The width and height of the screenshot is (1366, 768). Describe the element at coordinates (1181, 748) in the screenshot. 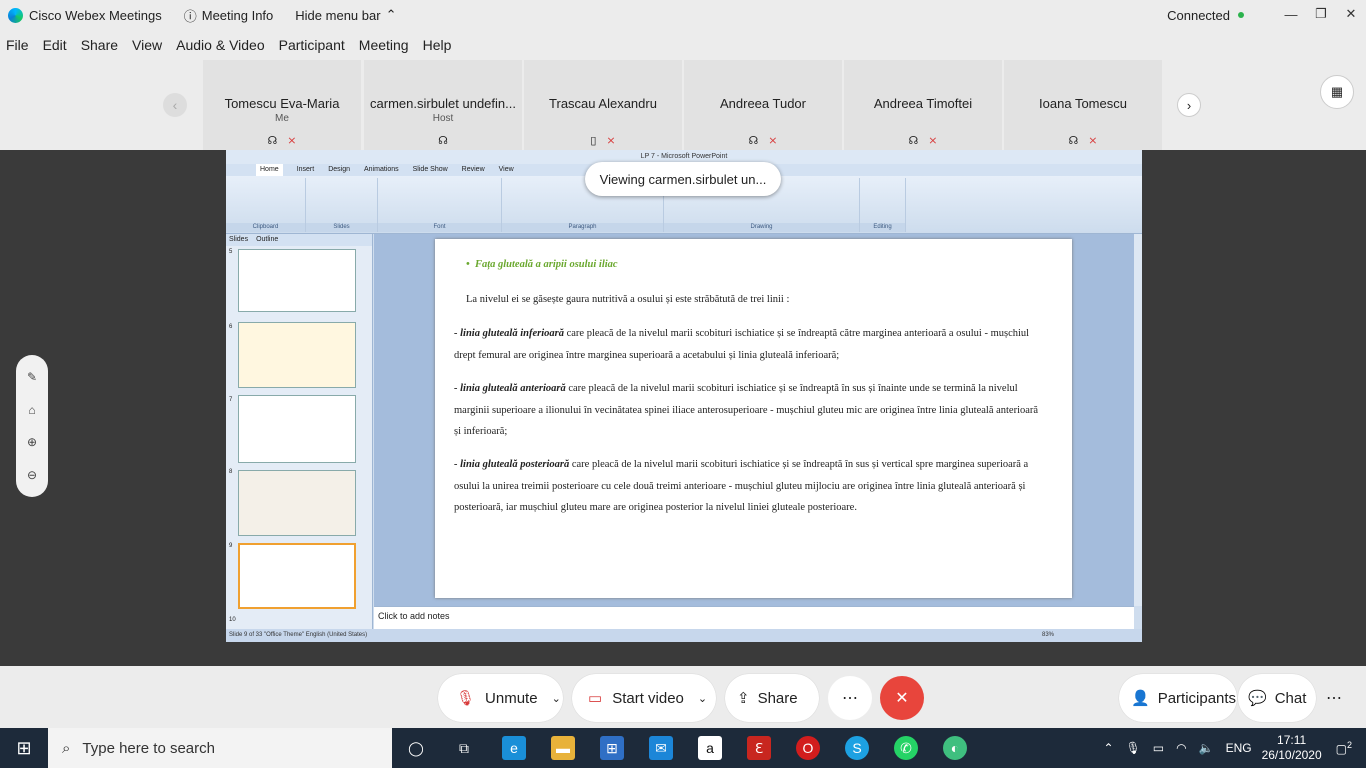

I see `wifi-icon: ◠` at that location.